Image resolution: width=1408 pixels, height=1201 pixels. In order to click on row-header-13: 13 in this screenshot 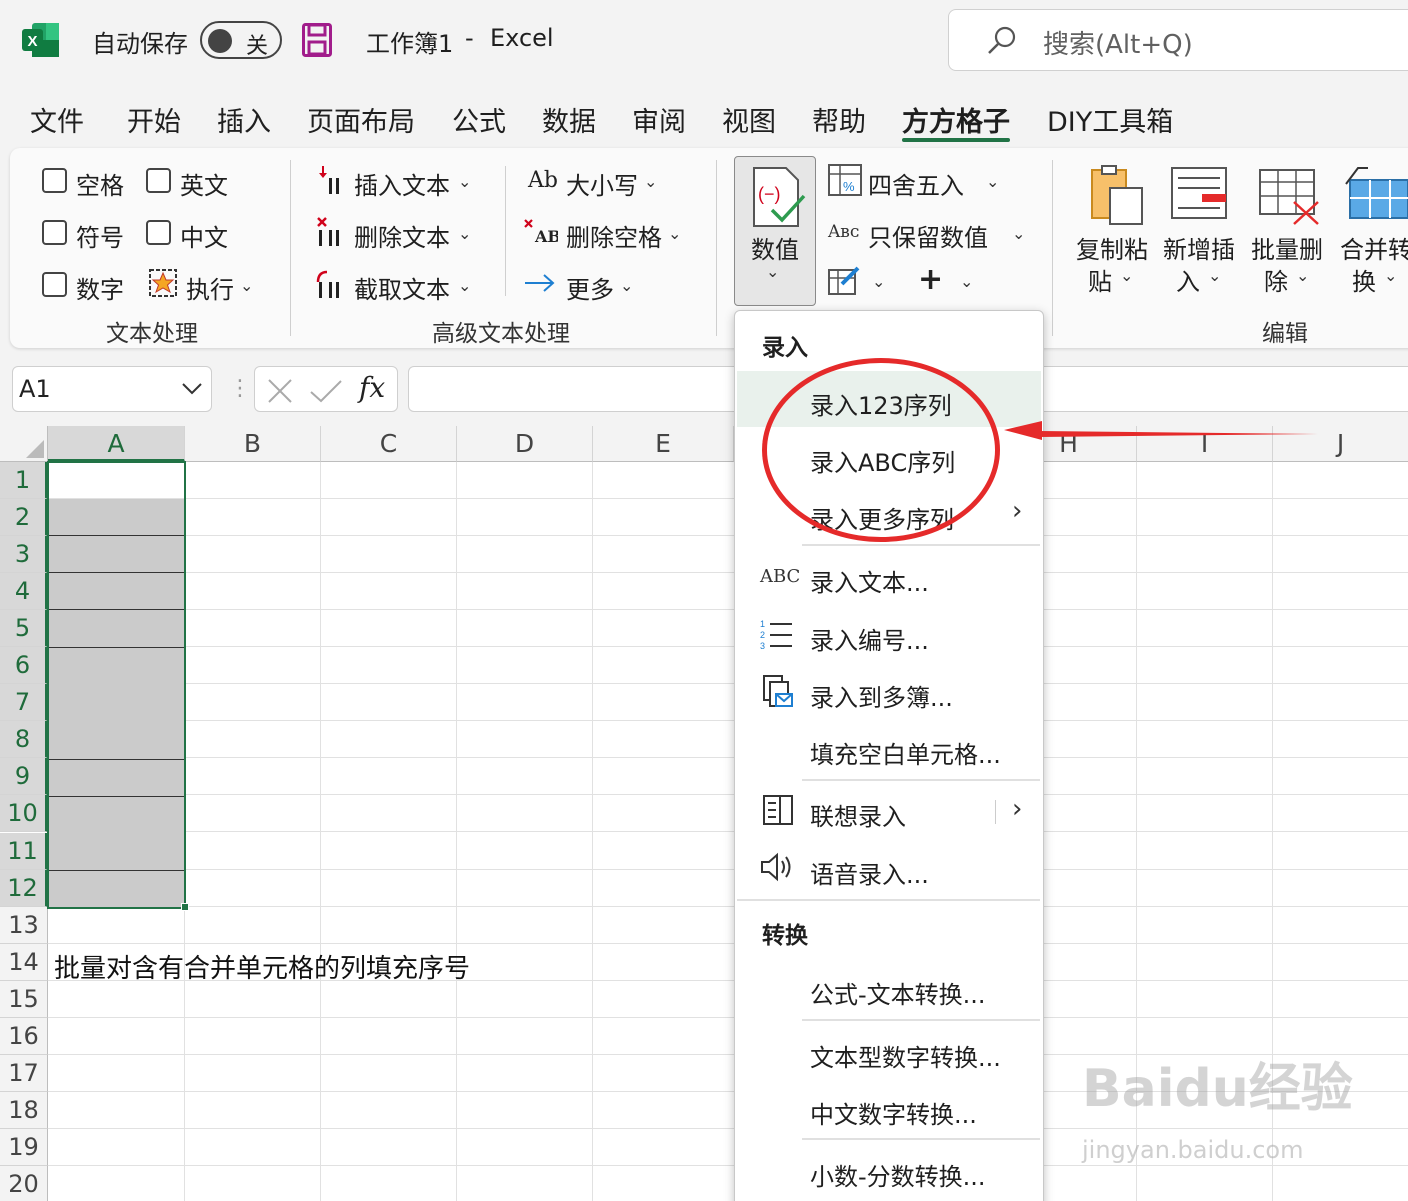, I will do `click(24, 925)`.